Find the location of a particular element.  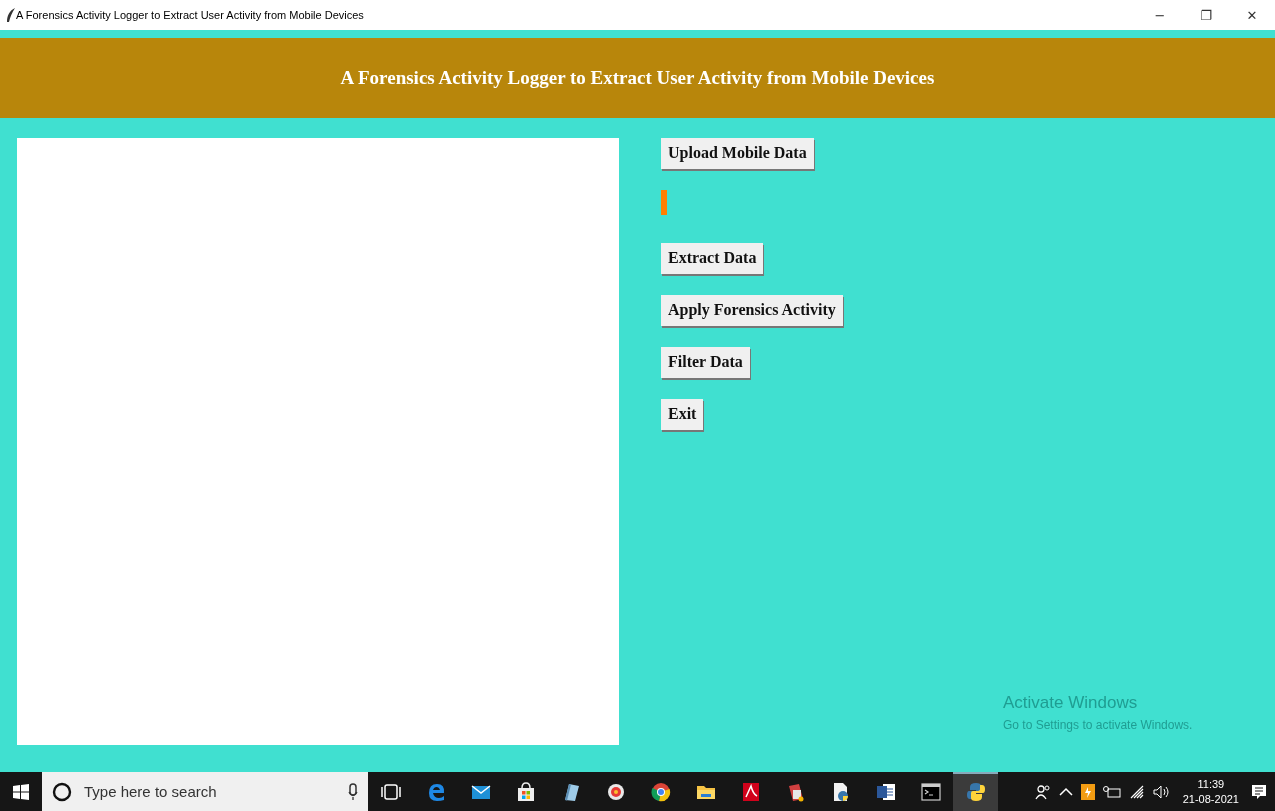

microphone-icon is located at coordinates (353, 791).